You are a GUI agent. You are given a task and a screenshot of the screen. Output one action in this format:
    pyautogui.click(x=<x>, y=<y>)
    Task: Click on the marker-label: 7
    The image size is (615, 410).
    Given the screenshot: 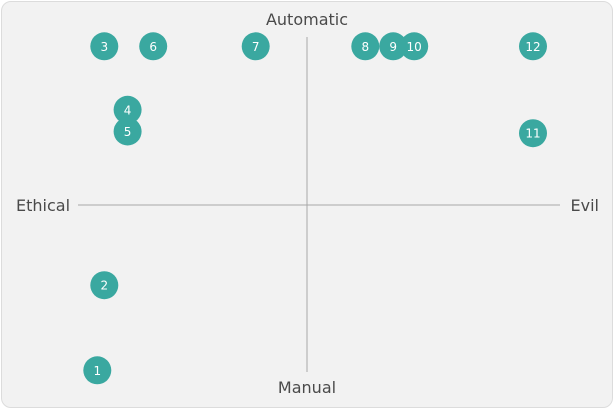 What is the action you would take?
    pyautogui.click(x=256, y=47)
    